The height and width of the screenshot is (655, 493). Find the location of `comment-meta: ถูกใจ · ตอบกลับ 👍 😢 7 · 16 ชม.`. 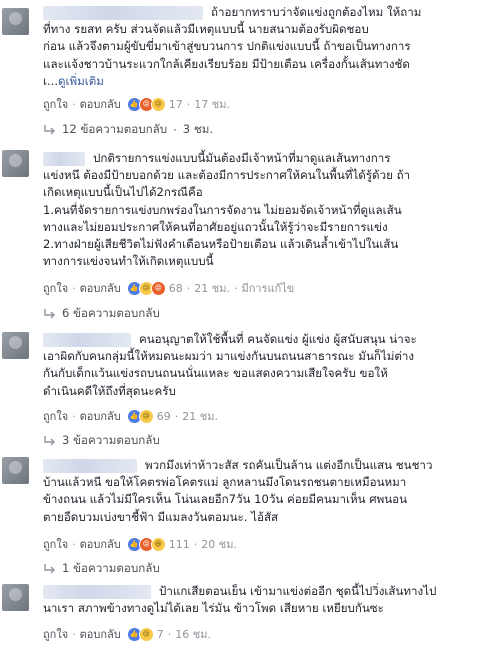

comment-meta: ถูกใจ · ตอบกลับ 👍 😢 7 · 16 ชม. is located at coordinates (127, 634).